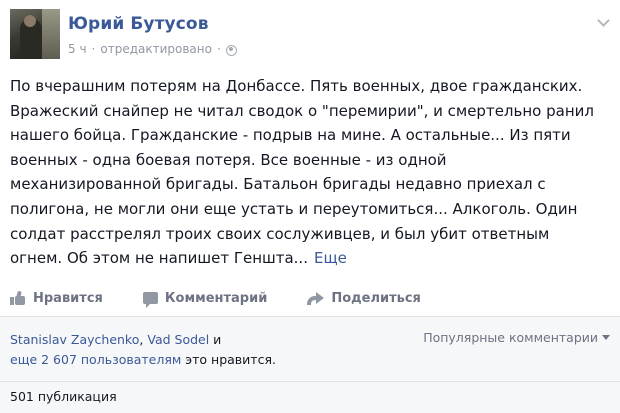 This screenshot has height=413, width=620. What do you see at coordinates (141, 339) in the screenshot?
I see `likes-comma: ,` at bounding box center [141, 339].